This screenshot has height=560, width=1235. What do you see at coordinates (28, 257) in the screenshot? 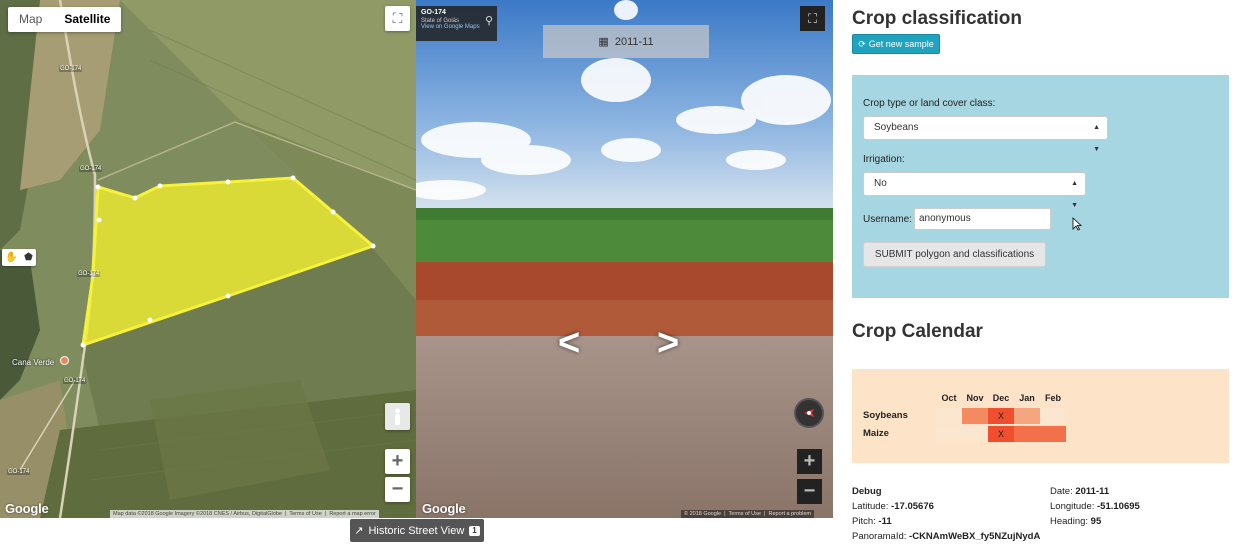
I see `polygon-icon: ⬟` at bounding box center [28, 257].